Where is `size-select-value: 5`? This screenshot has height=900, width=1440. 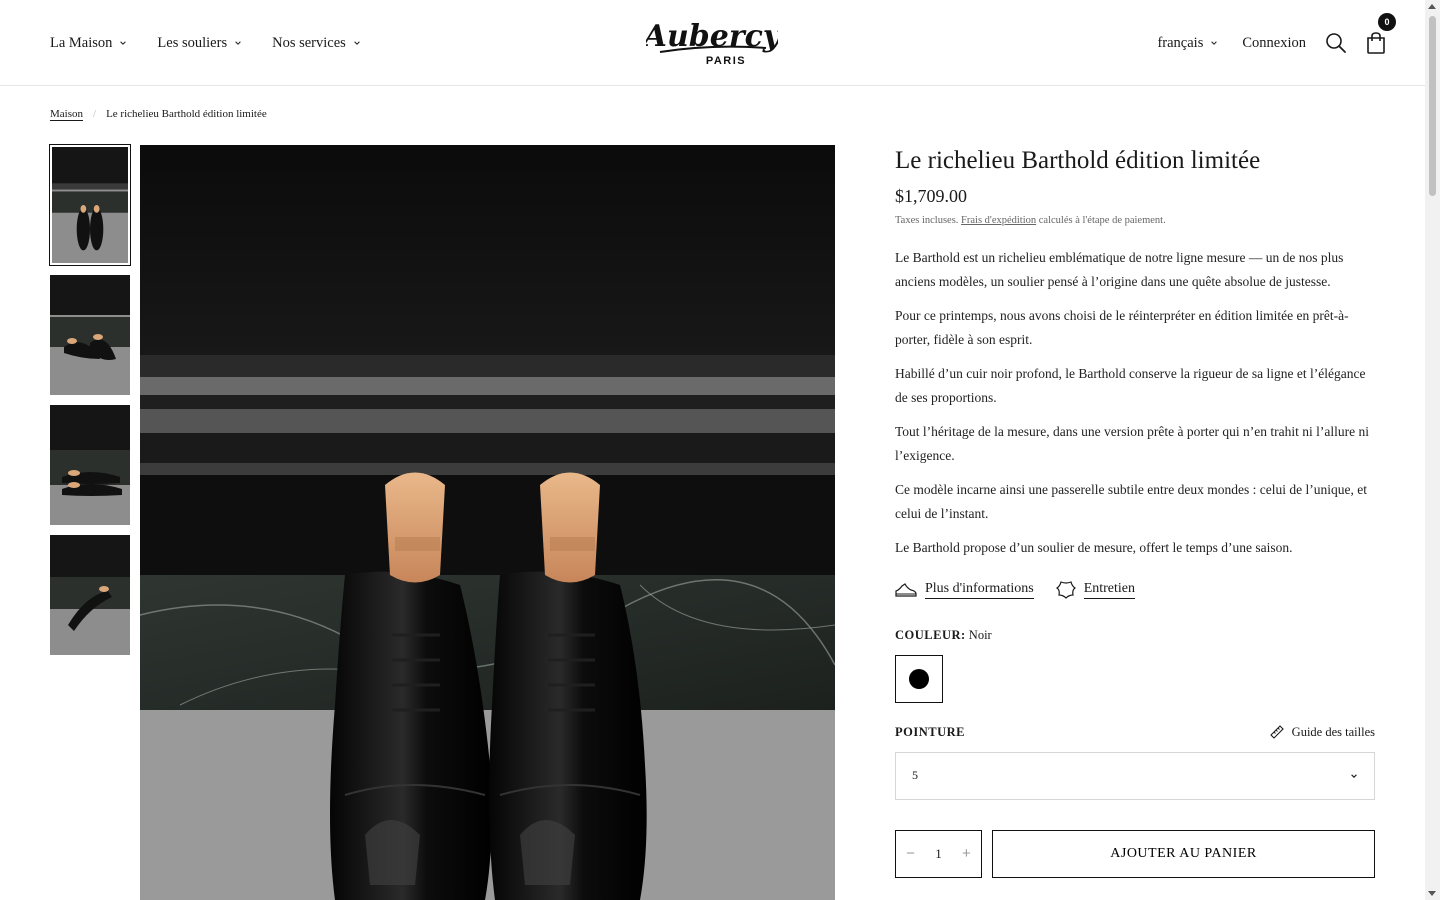 size-select-value: 5 is located at coordinates (915, 775).